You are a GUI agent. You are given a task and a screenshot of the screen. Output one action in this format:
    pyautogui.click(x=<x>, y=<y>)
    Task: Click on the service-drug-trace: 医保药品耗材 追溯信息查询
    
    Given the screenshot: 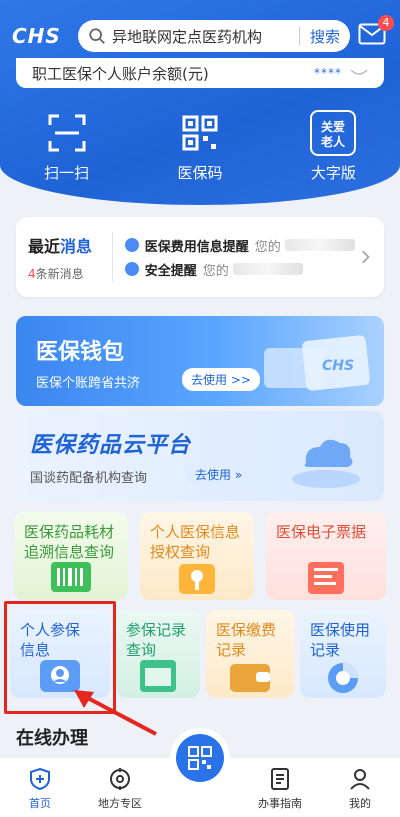 What is the action you would take?
    pyautogui.click(x=71, y=556)
    